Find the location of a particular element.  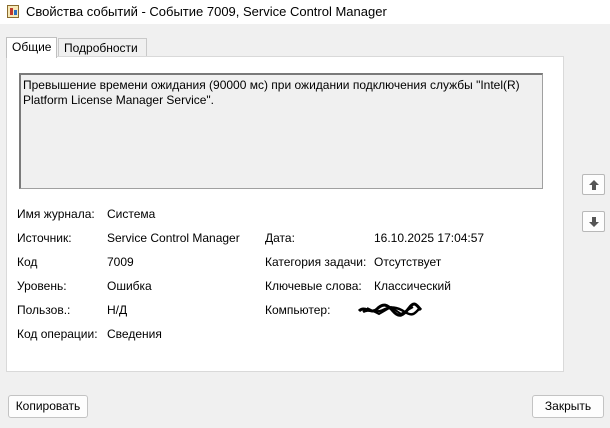

user-label: Пользов.: is located at coordinates (44, 310).